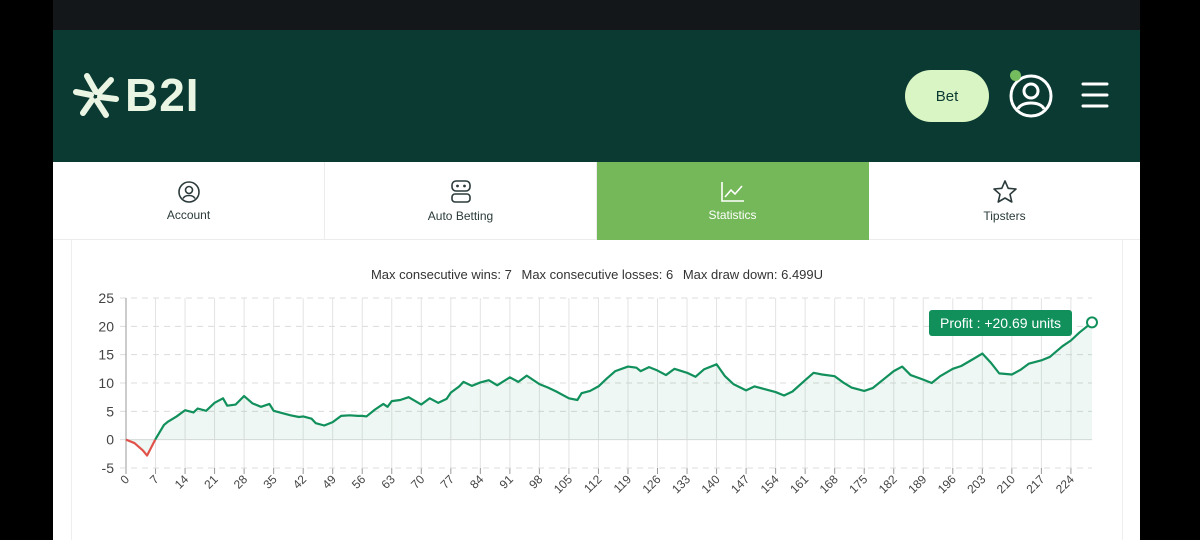 This screenshot has width=1200, height=540. I want to click on y-tick-label: 20, so click(106, 326).